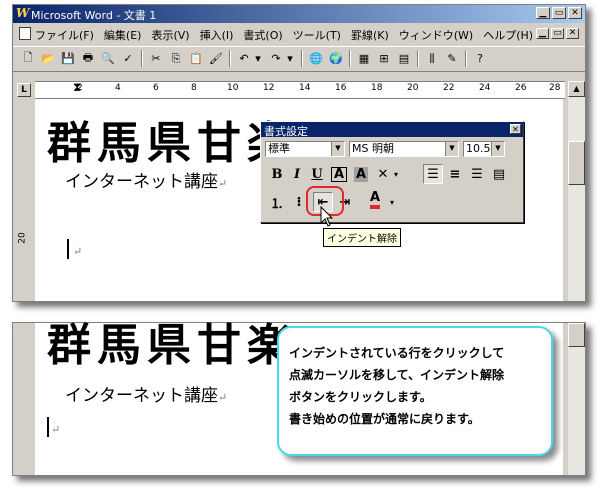 This screenshot has height=488, width=600. I want to click on font-combo: MS 明朝 ▼, so click(404, 149).